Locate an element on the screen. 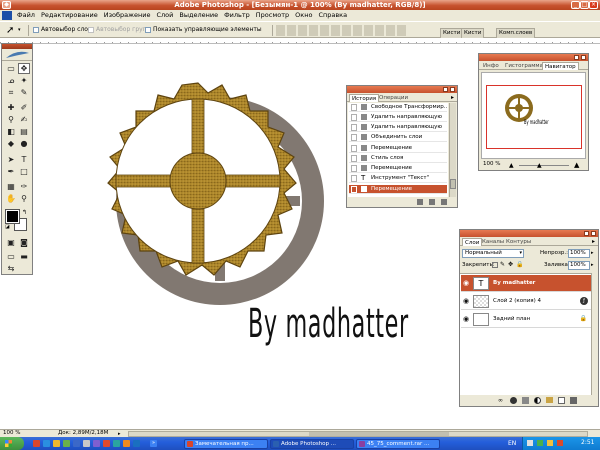 The image size is (600, 450). menu-layer: Слой is located at coordinates (164, 15).